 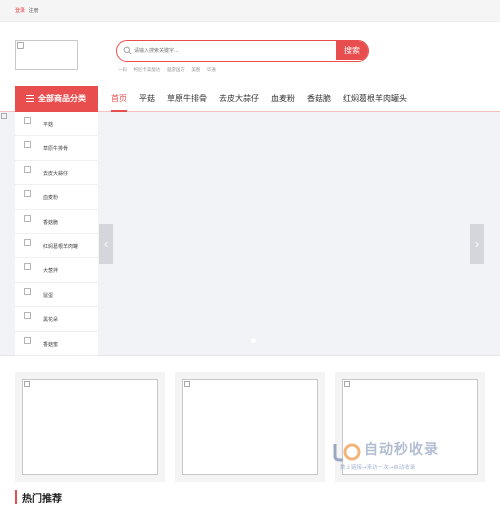 I want to click on sidebar-item: 香菇脆, so click(x=56, y=222).